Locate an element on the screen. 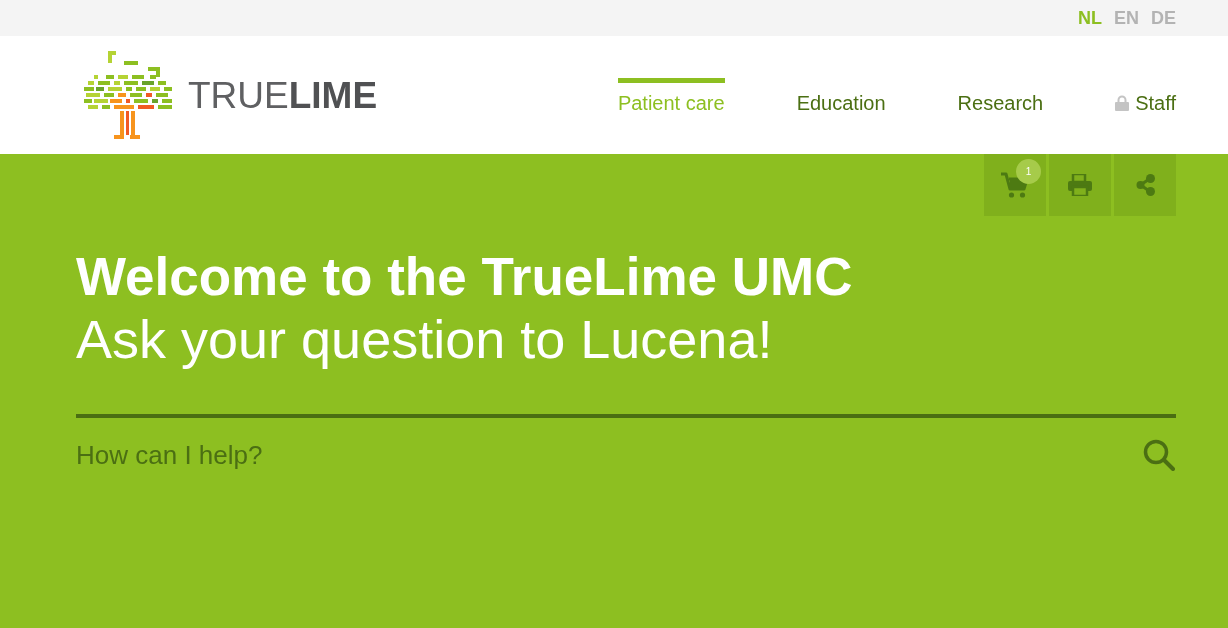 This screenshot has height=628, width=1228. share-icon is located at coordinates (1145, 185).